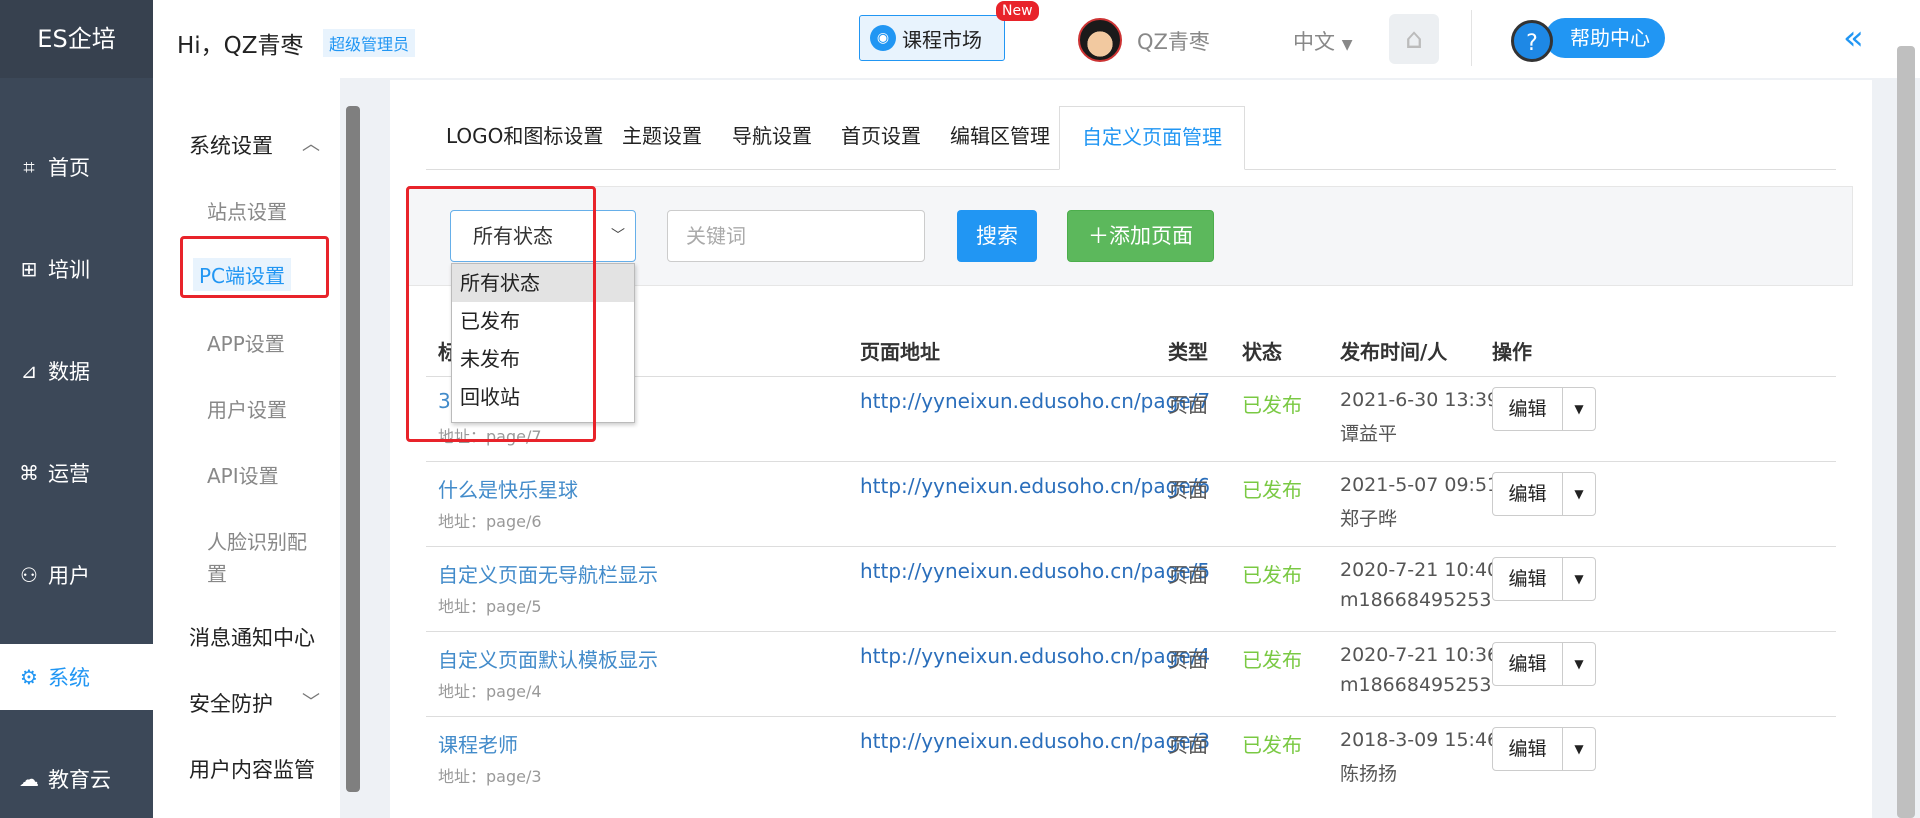  What do you see at coordinates (79, 780) in the screenshot?
I see `nav-label: 教育云` at bounding box center [79, 780].